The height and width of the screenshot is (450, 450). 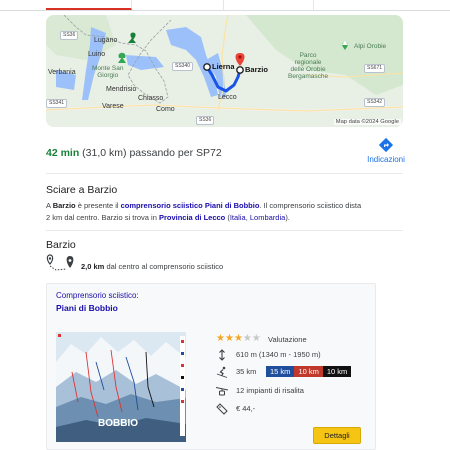 What do you see at coordinates (370, 46) in the screenshot?
I see `map-label-alpi-orobie: Alpi Orobie` at bounding box center [370, 46].